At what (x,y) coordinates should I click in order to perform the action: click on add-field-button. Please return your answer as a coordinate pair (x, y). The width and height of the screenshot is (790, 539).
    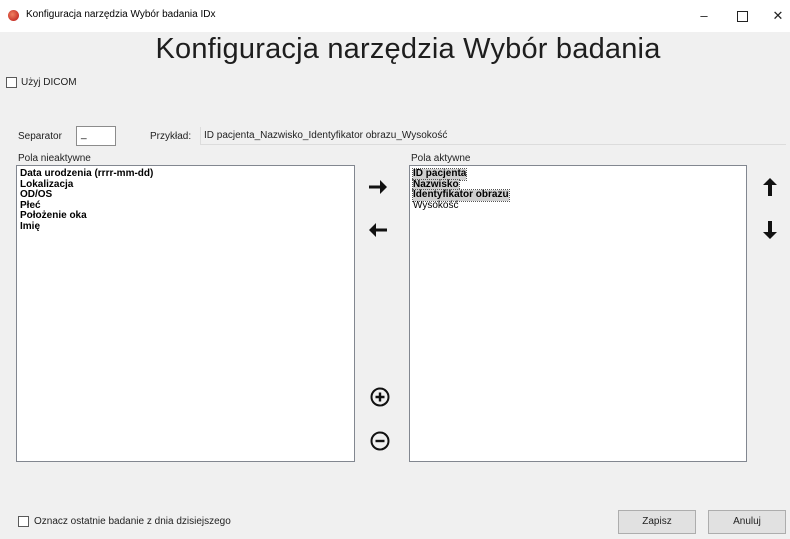
    Looking at the image, I should click on (380, 397).